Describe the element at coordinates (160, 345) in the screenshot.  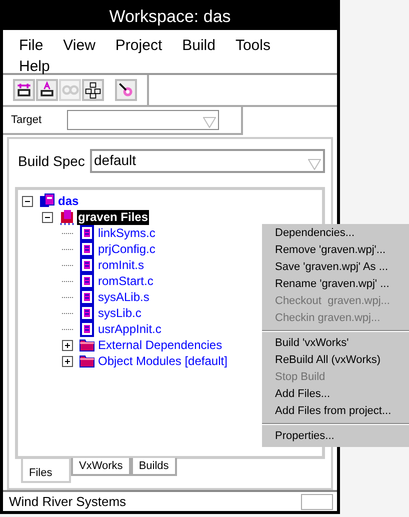
I see `tree-item: External Dependencies` at that location.